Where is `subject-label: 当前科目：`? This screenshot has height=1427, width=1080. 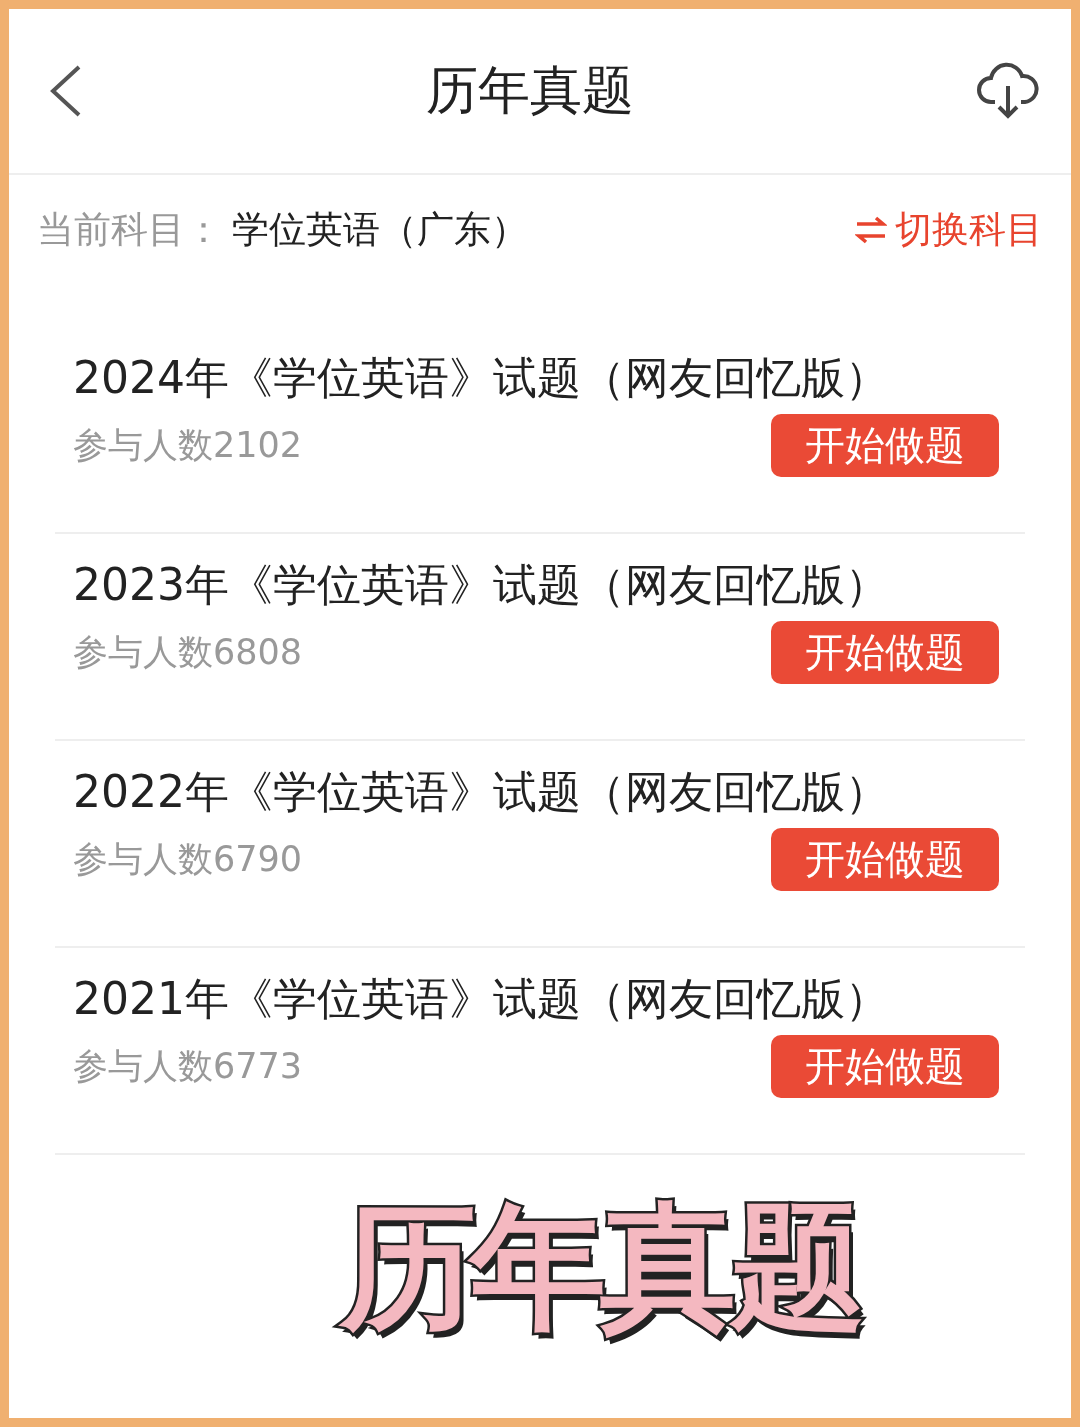 subject-label: 当前科目： is located at coordinates (129, 230).